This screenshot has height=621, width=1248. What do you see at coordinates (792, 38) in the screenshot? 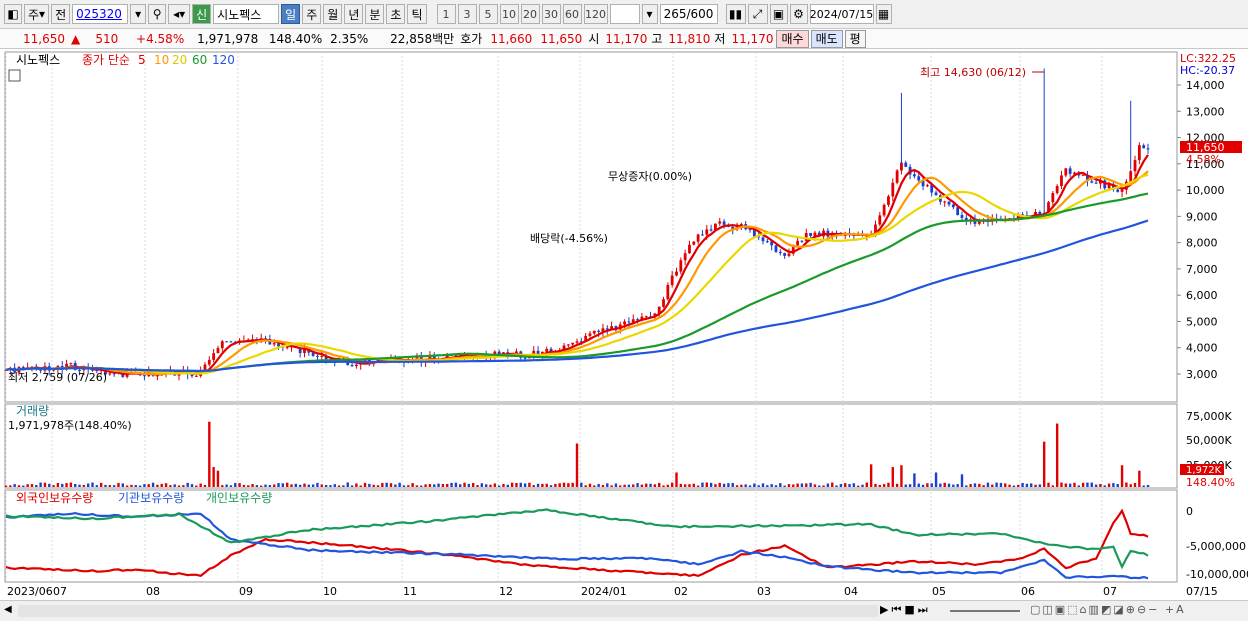
I see `buy-button: 매수` at bounding box center [792, 38].